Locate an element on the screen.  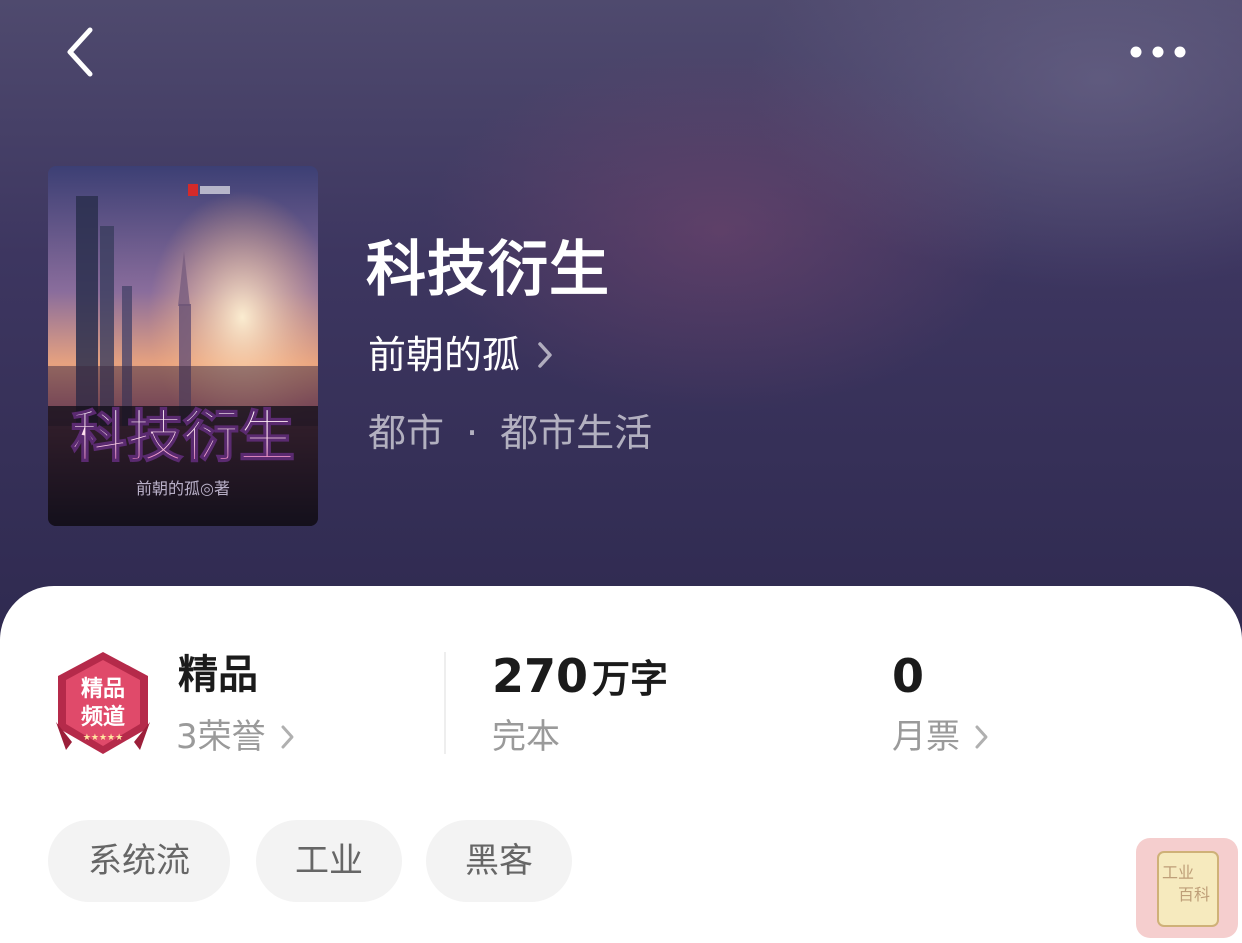
word-count: 270 万字 is located at coordinates (580, 677).